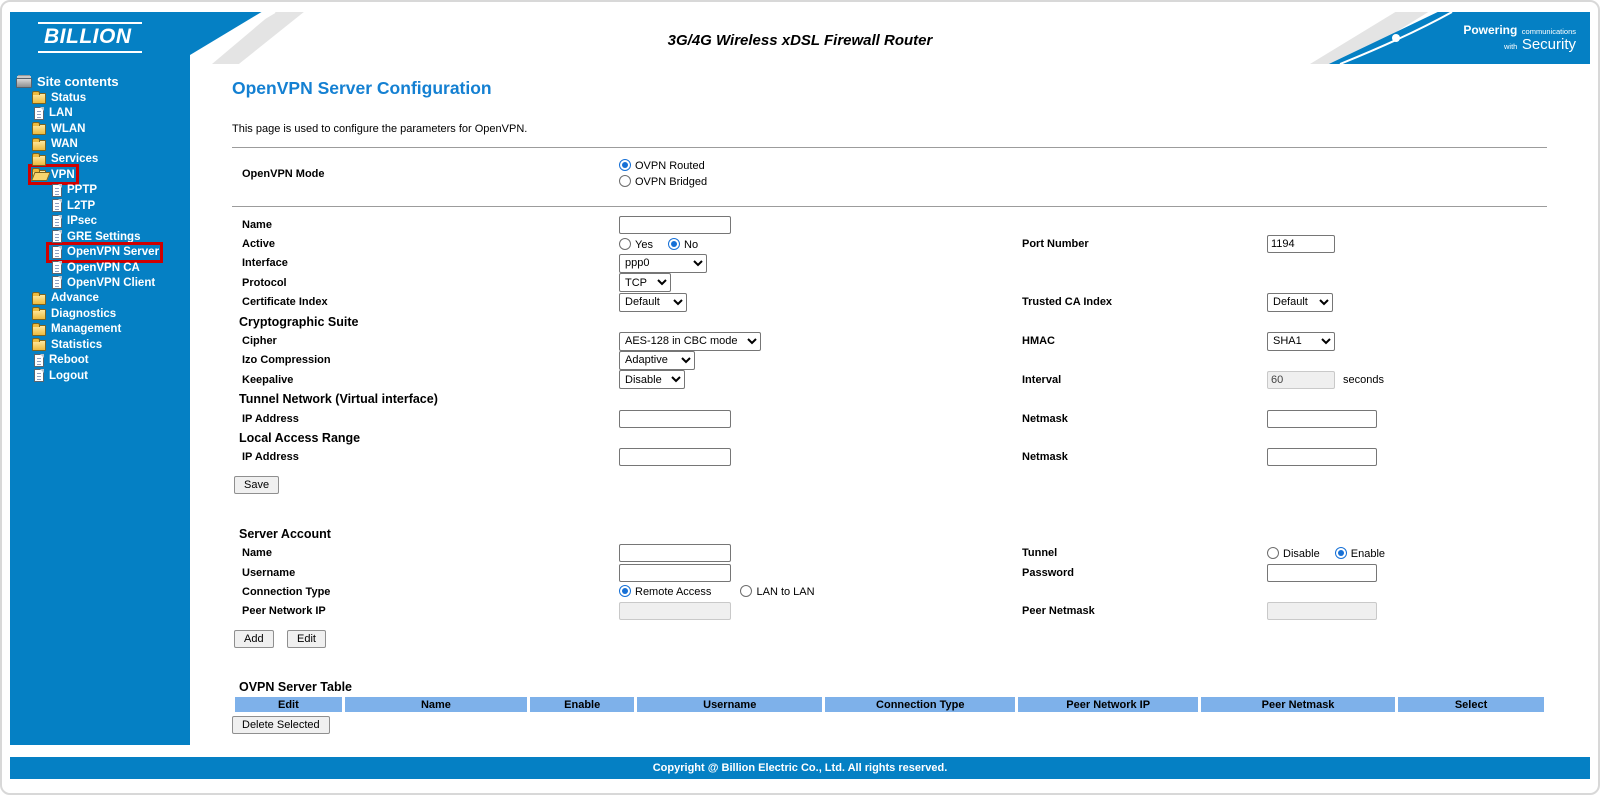  What do you see at coordinates (299, 321) in the screenshot?
I see `cryptographic-suite-heading: Cryptographic Suite` at bounding box center [299, 321].